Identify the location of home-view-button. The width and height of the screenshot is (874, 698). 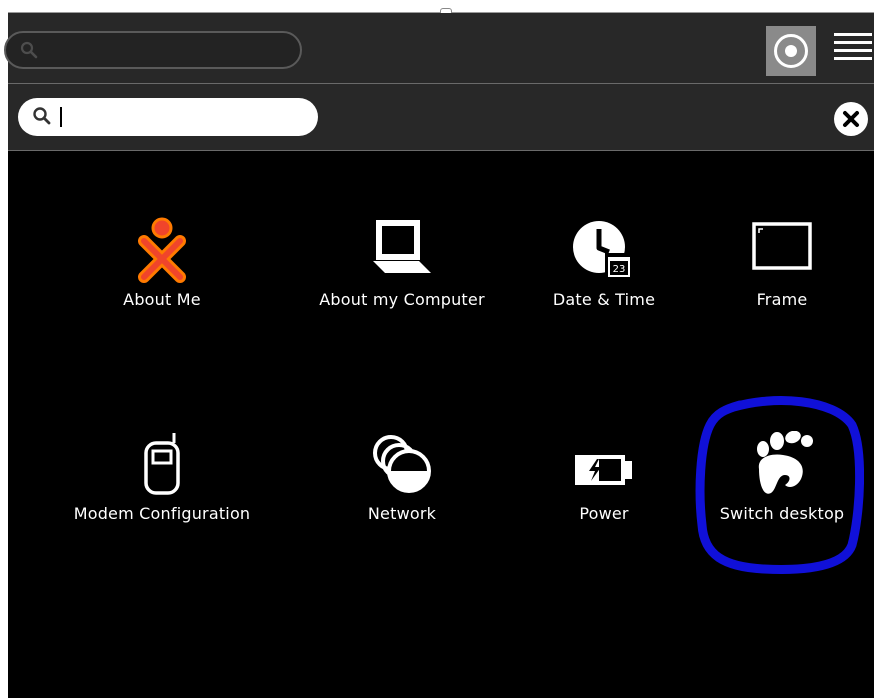
(791, 51).